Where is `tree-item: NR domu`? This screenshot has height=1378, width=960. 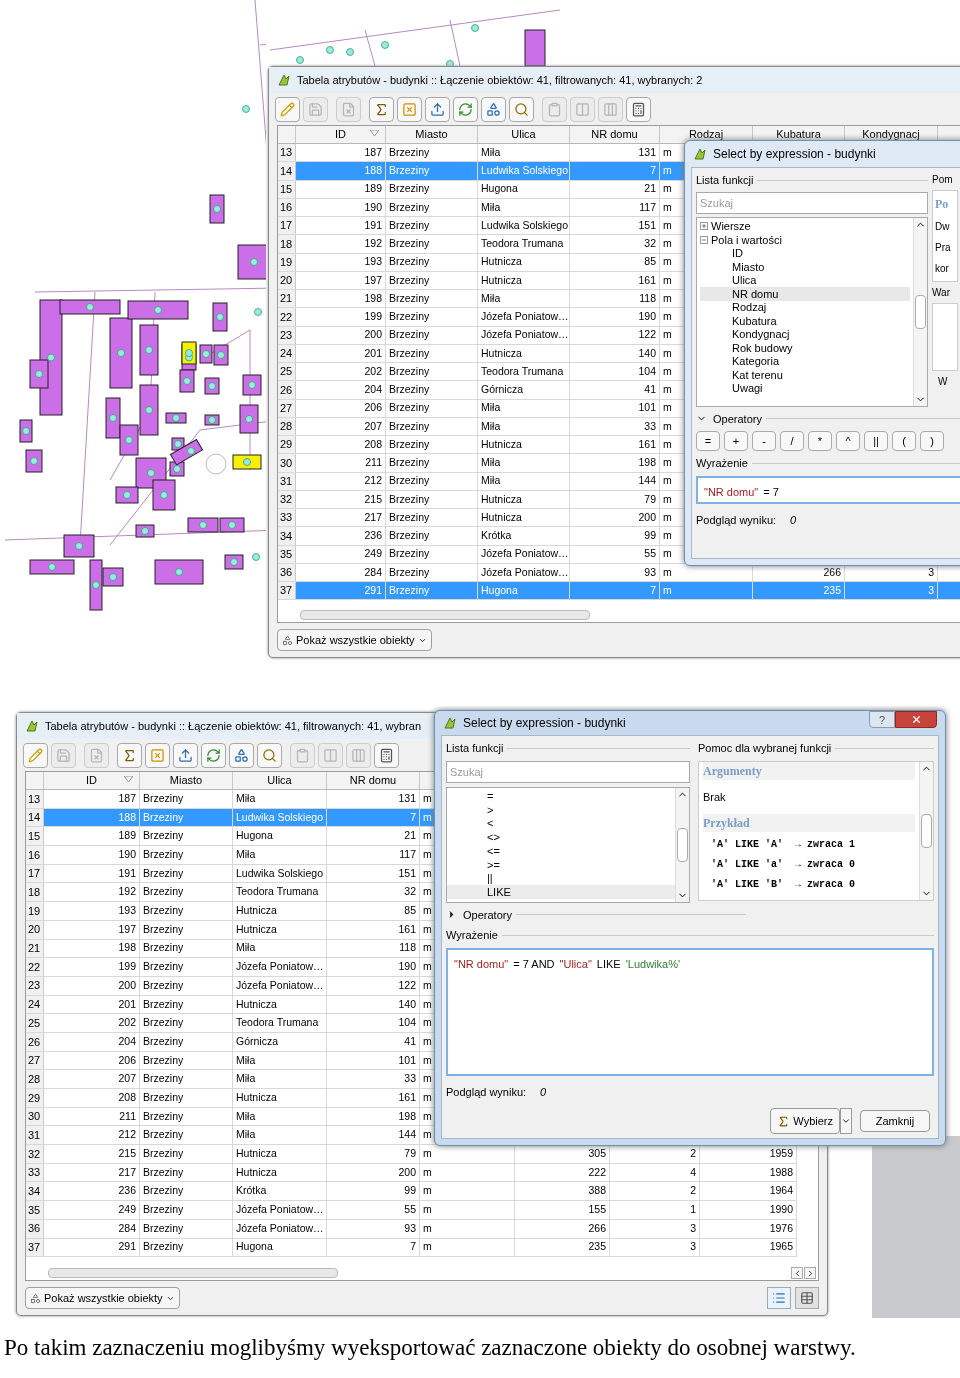
tree-item: NR domu is located at coordinates (805, 294).